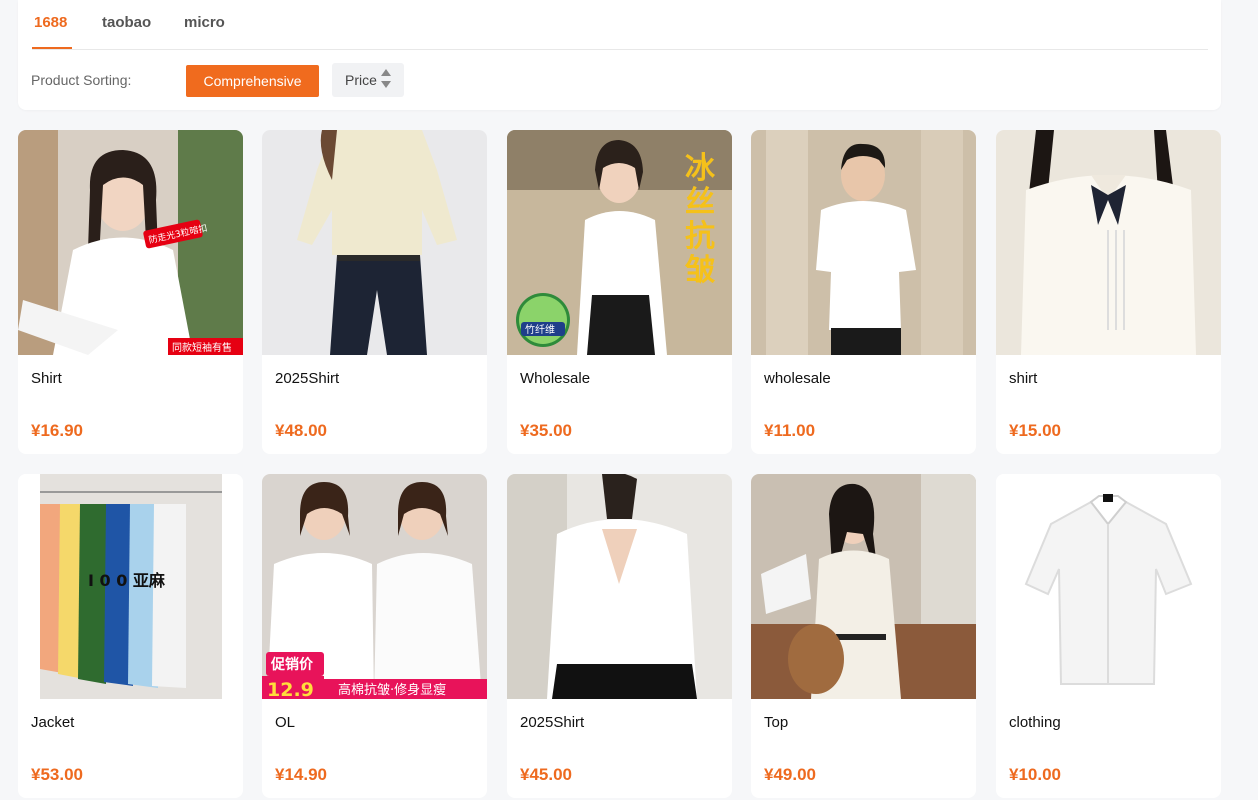 This screenshot has width=1258, height=800. Describe the element at coordinates (540, 329) in the screenshot. I see `product-badge: 竹纤维` at that location.